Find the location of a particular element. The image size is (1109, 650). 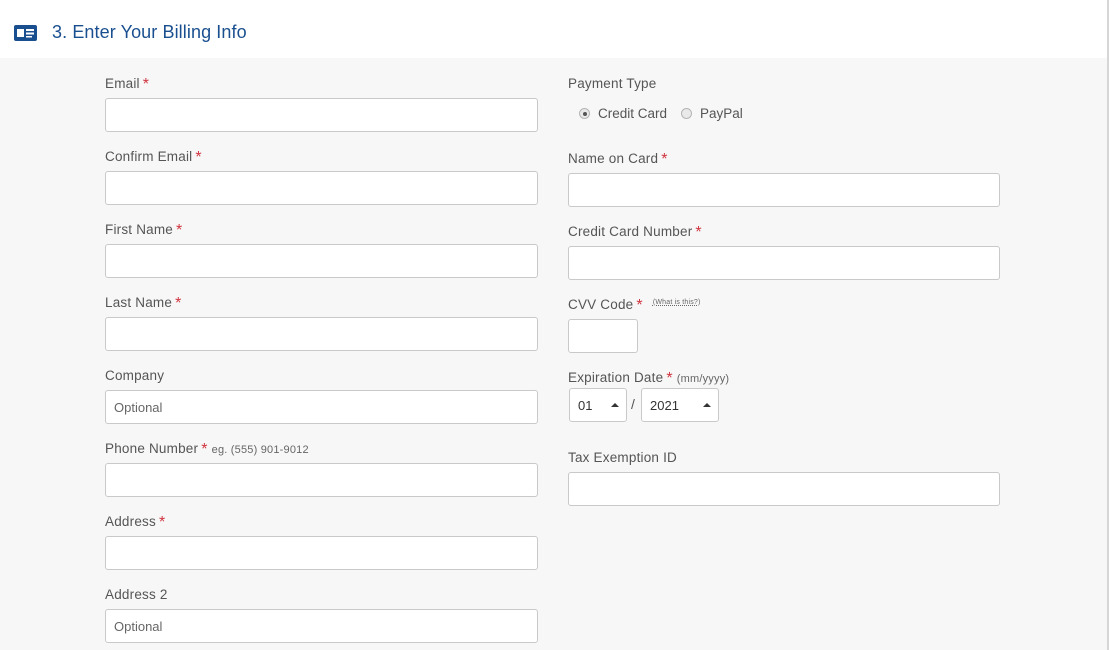

company-input is located at coordinates (321, 407).